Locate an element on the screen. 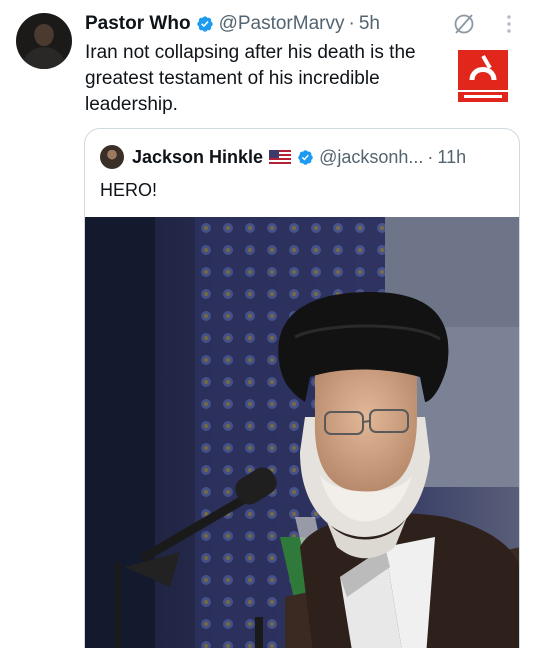 The width and height of the screenshot is (535, 648). author-avatar is located at coordinates (44, 41).